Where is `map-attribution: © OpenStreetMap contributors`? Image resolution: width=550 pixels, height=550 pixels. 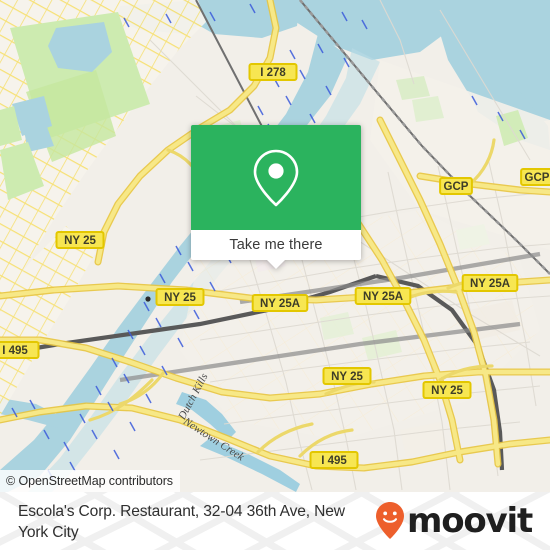
map-attribution: © OpenStreetMap contributors is located at coordinates (90, 481).